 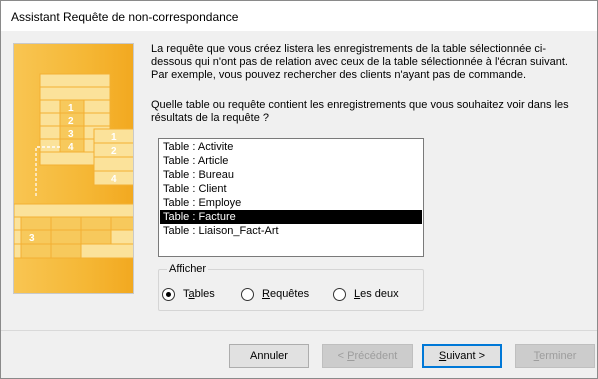 What do you see at coordinates (291, 217) in the screenshot?
I see `list-item-facture: Table : Facture` at bounding box center [291, 217].